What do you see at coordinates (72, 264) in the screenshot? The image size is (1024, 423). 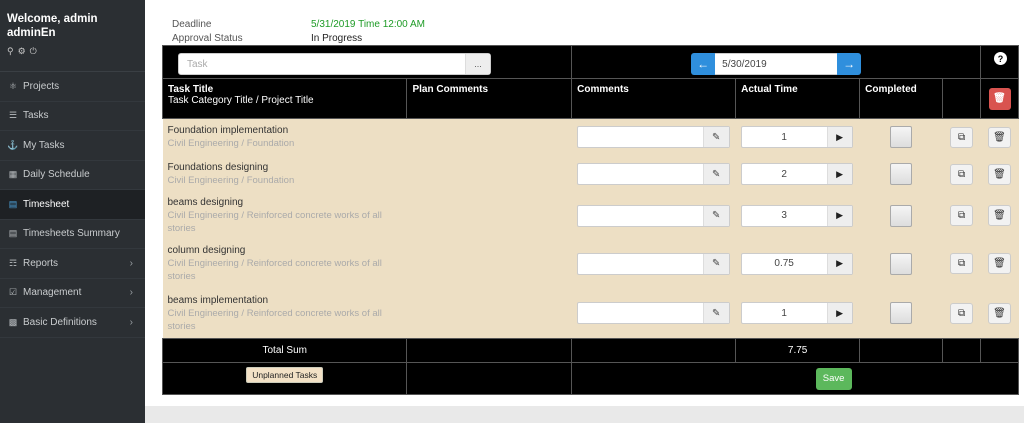 I see `sidebar-item-reports: ☶ Reports ›` at bounding box center [72, 264].